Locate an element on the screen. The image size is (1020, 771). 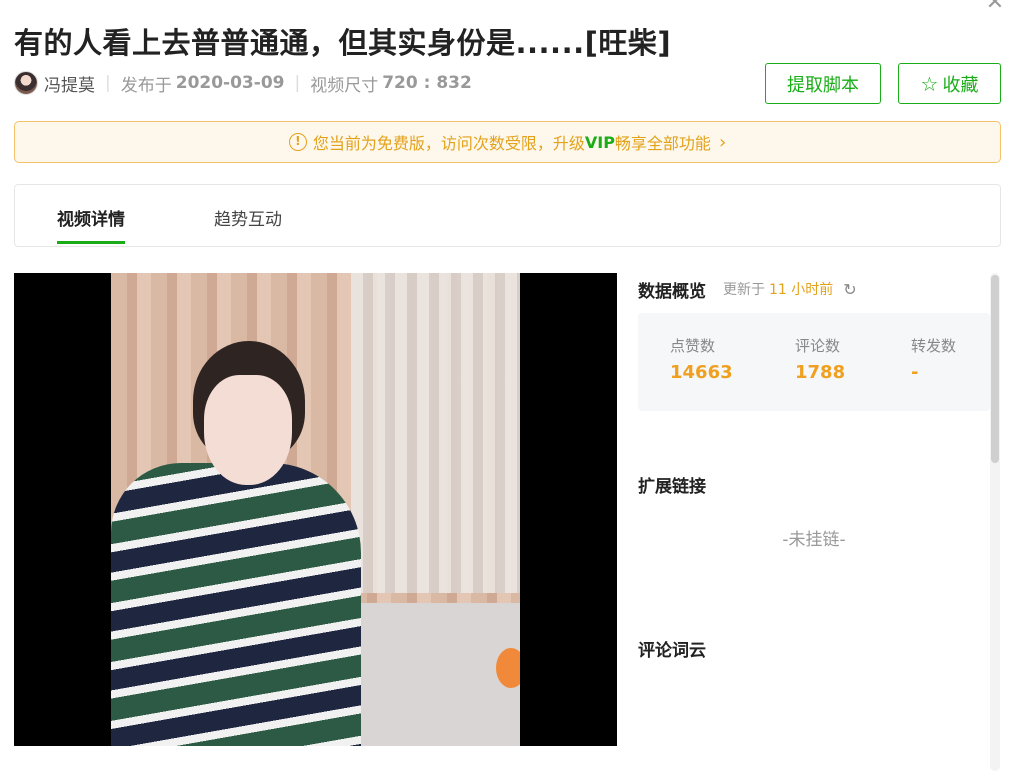
stat-shares: 转发数 - is located at coordinates (933, 359).